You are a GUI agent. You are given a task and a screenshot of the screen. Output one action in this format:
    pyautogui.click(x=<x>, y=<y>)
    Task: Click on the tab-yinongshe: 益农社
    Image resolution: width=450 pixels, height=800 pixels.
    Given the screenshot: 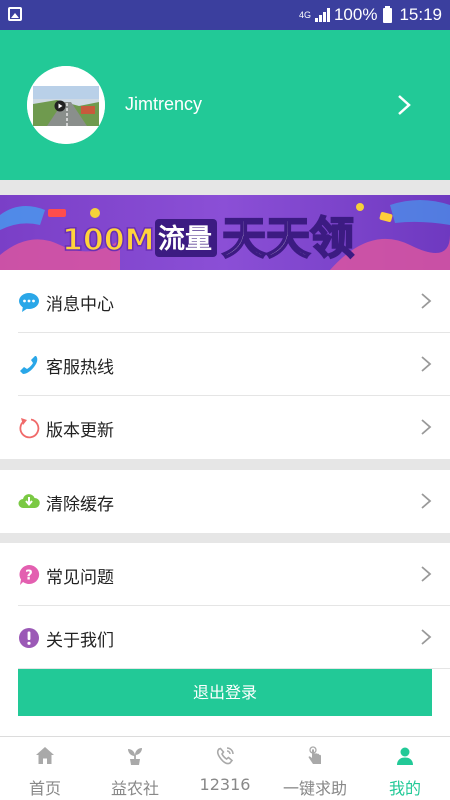 What is the action you would take?
    pyautogui.click(x=135, y=768)
    